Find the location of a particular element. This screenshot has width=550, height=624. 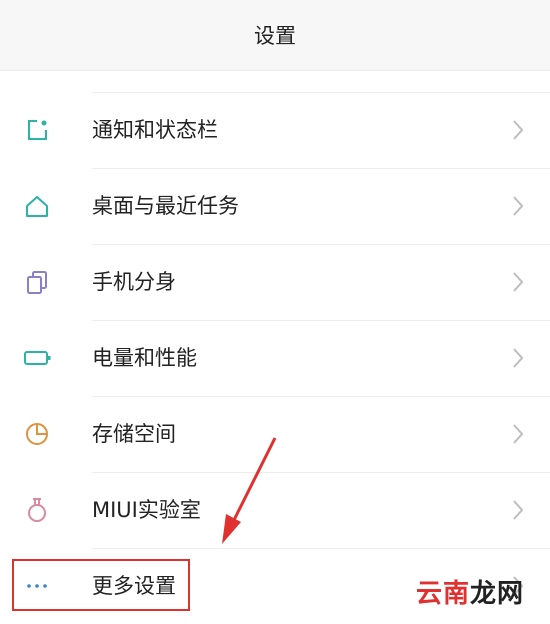

watermark-dark-text: 龙网 is located at coordinates (497, 594).